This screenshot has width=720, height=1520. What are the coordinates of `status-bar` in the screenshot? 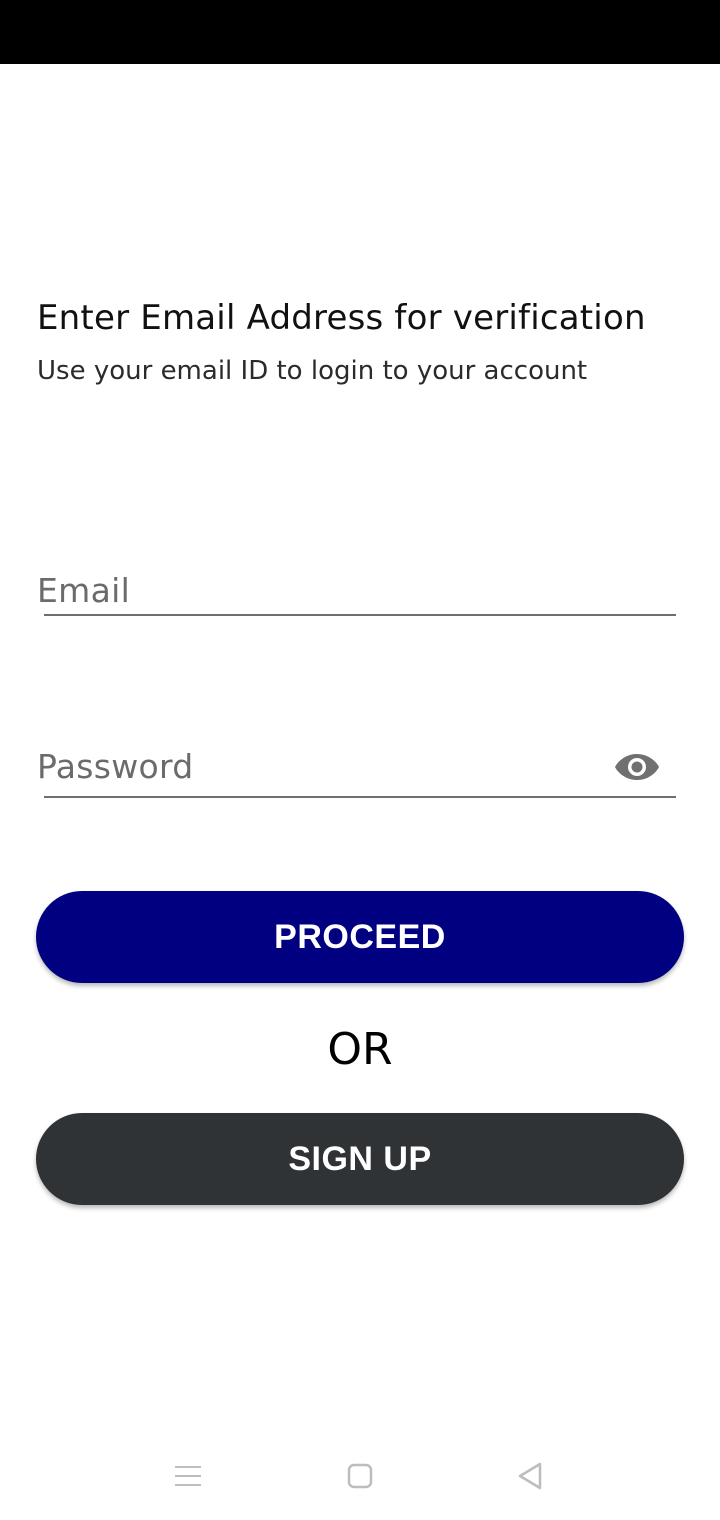 It's located at (360, 32).